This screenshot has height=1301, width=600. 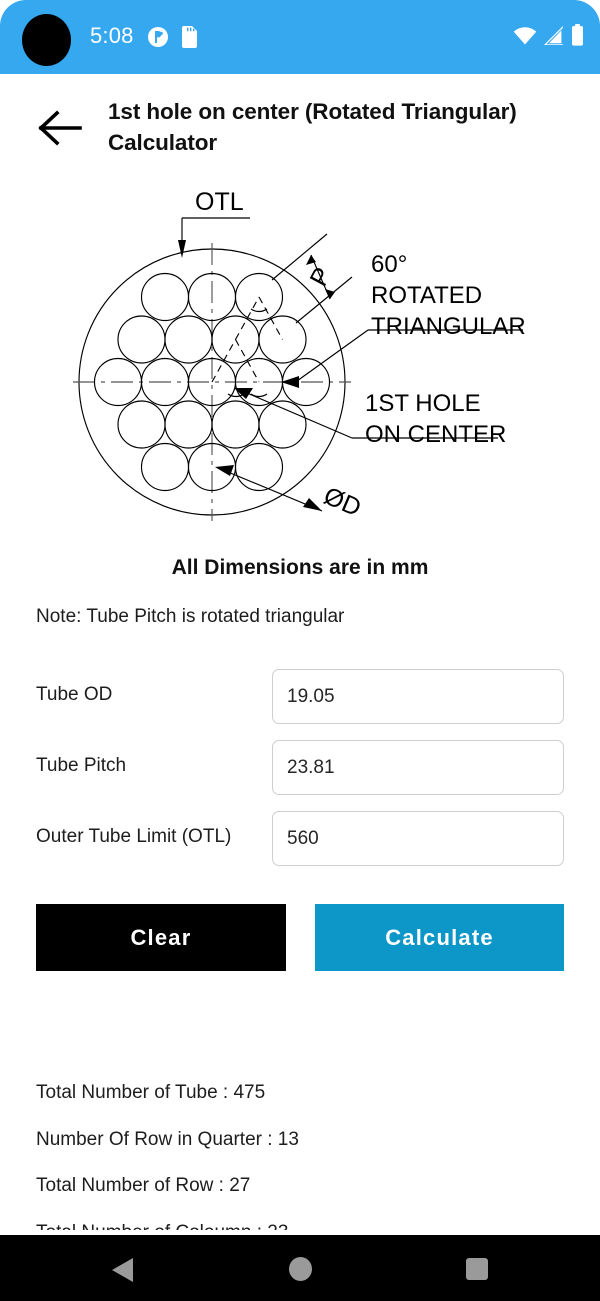 What do you see at coordinates (577, 37) in the screenshot?
I see `battery-icon` at bounding box center [577, 37].